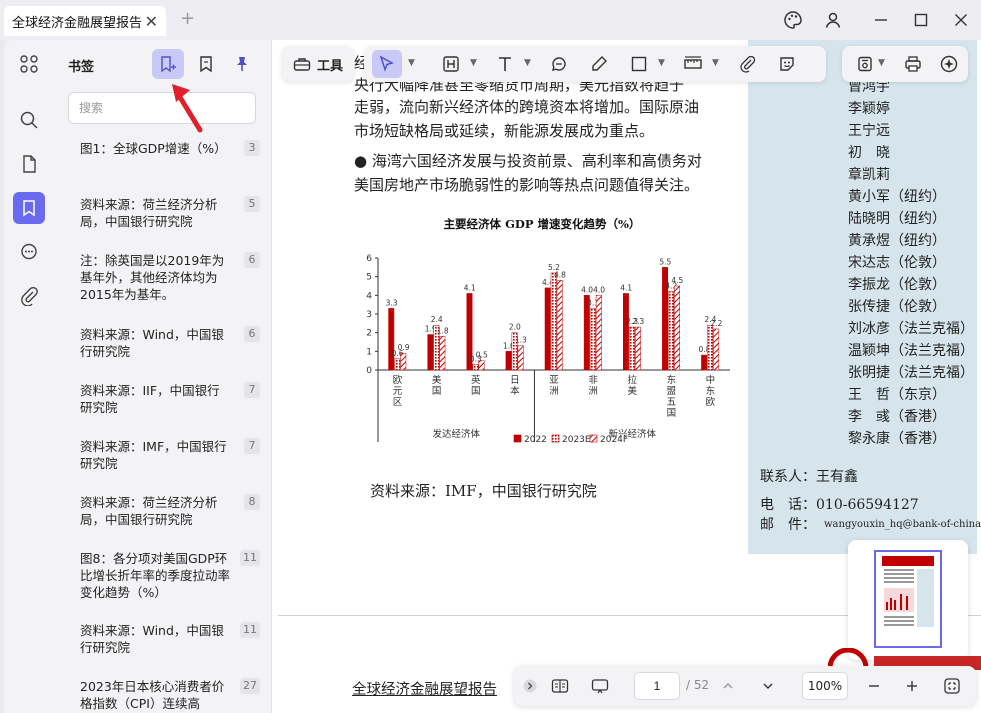 This screenshot has width=981, height=713. I want to click on comment-tool-icon, so click(559, 64).